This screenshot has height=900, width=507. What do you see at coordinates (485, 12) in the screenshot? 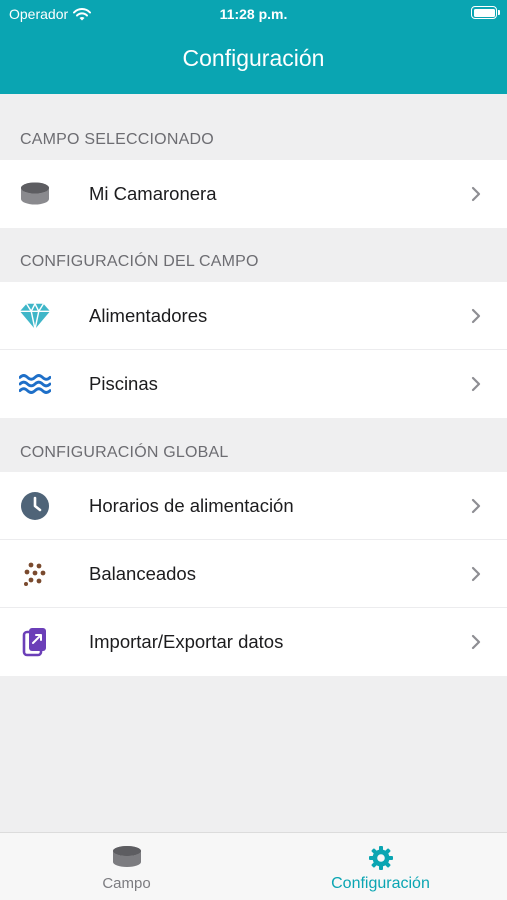
I see `battery-icon` at bounding box center [485, 12].